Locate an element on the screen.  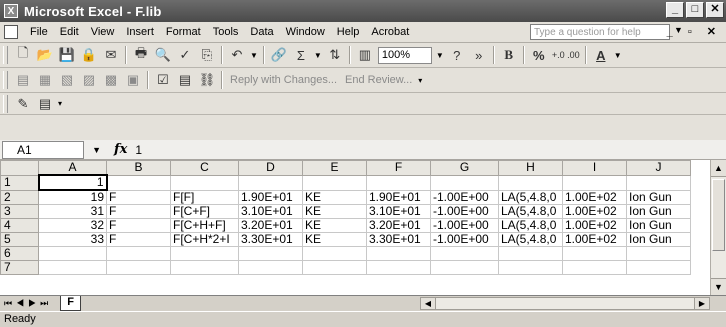
comment-icon: ▧ is located at coordinates (67, 80).